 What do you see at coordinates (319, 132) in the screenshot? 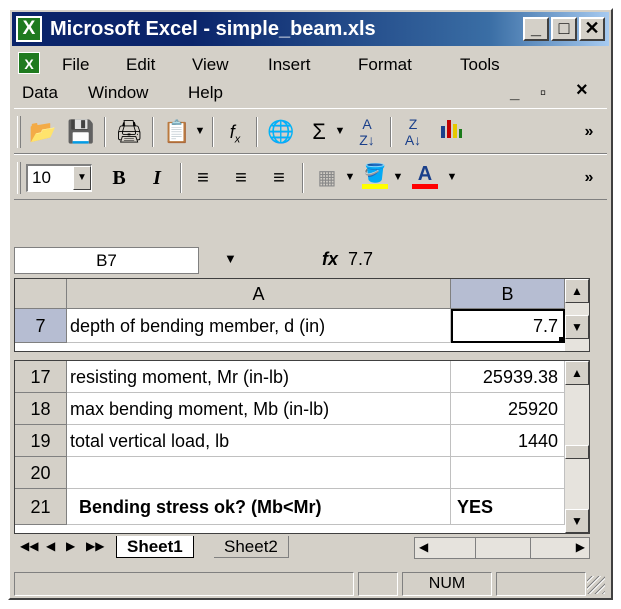
I see `autosum-icon: Σ` at bounding box center [319, 132].